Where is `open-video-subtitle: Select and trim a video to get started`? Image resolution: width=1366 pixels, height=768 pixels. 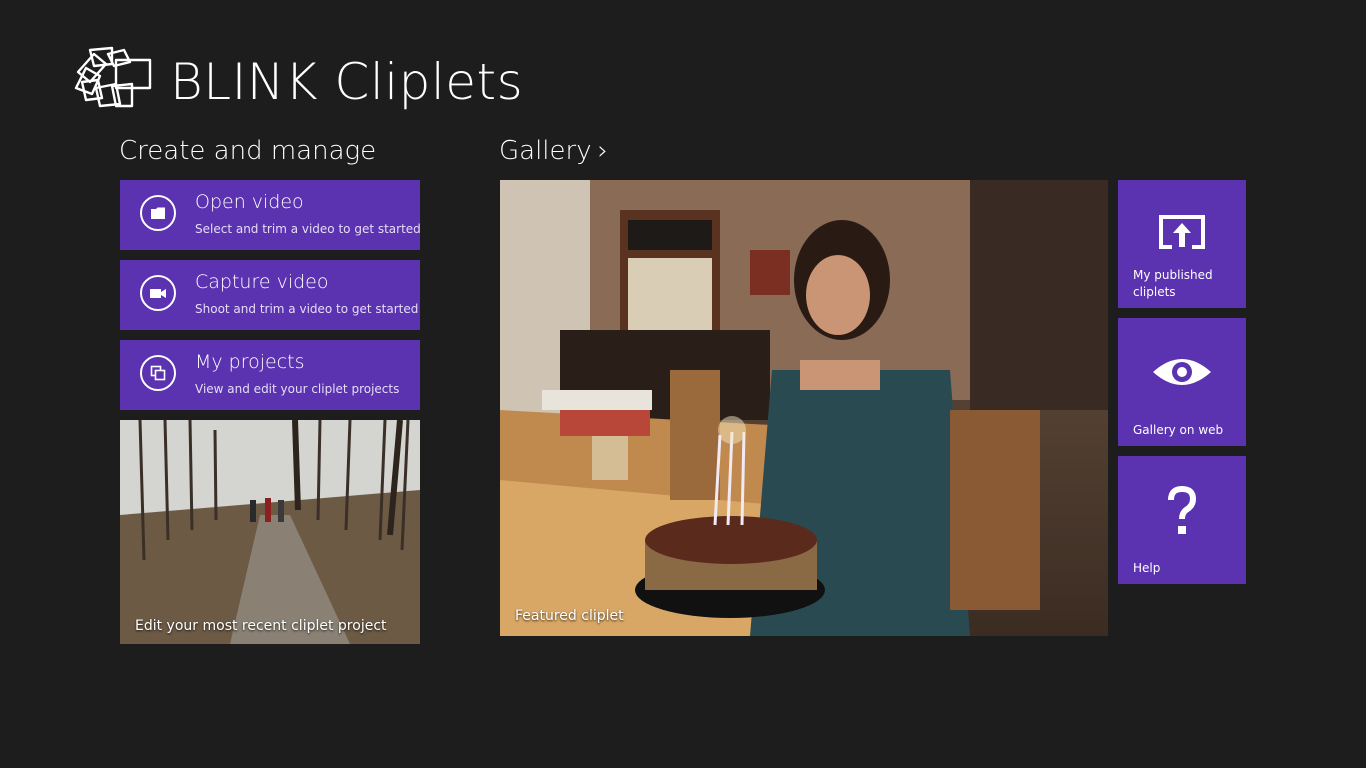
open-video-subtitle: Select and trim a video to get started is located at coordinates (308, 229).